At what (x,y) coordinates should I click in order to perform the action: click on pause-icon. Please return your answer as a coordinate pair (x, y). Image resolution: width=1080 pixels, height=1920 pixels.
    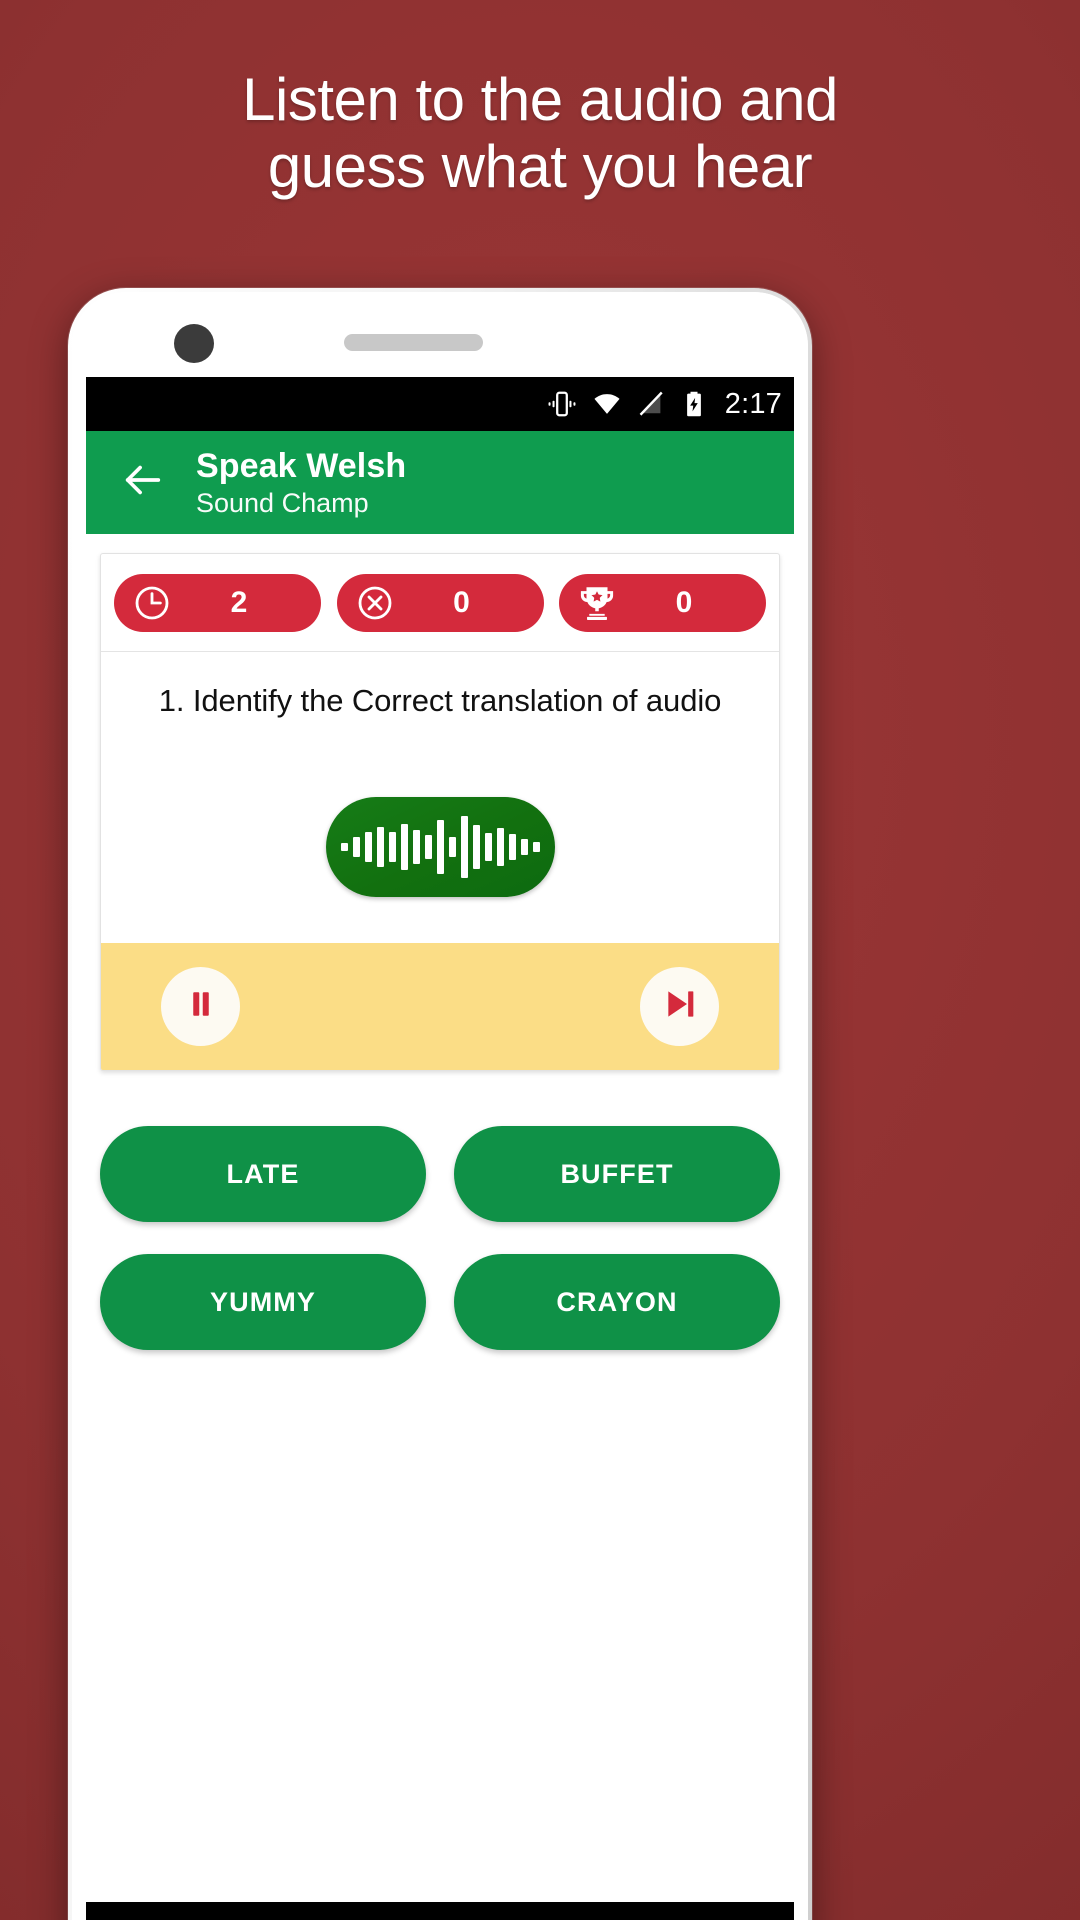
    Looking at the image, I should click on (201, 1006).